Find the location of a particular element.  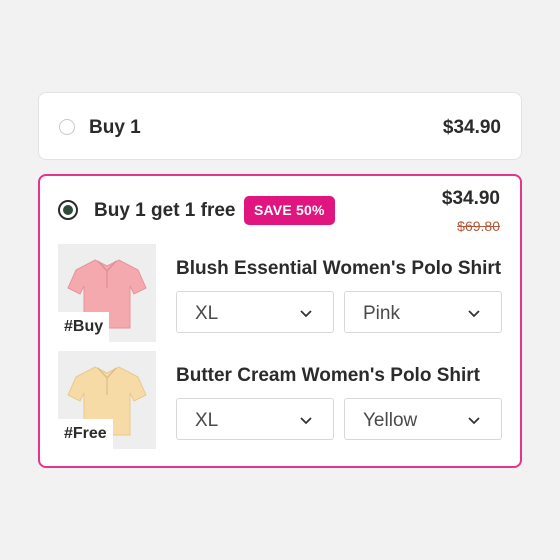

offer-label: Buy 1 get 1 free is located at coordinates (165, 210).